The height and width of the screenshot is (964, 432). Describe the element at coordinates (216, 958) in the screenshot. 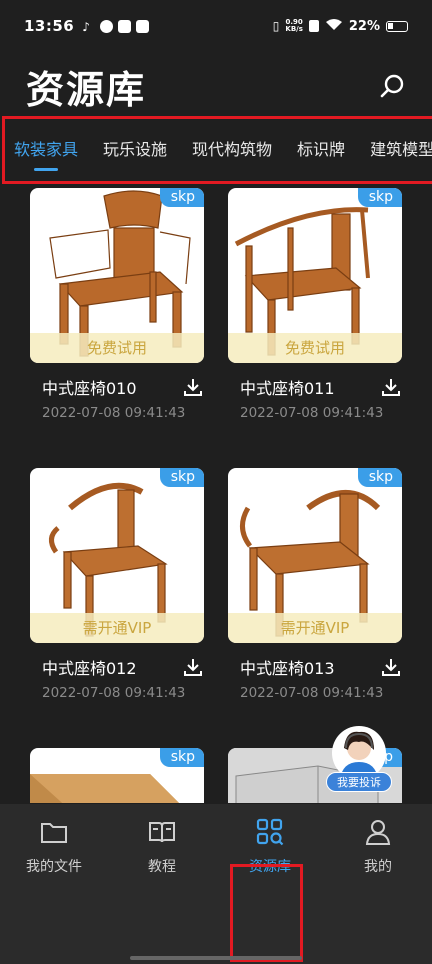

I see `home-indicator` at that location.